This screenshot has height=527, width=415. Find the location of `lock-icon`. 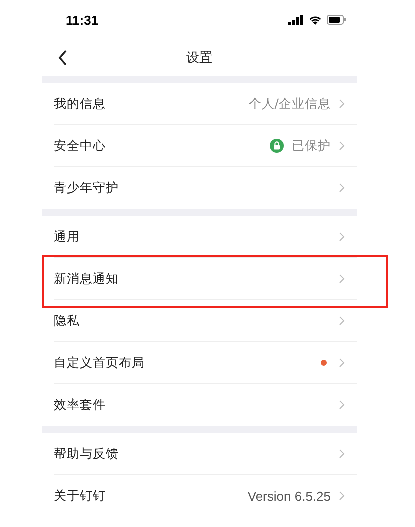

lock-icon is located at coordinates (277, 146).